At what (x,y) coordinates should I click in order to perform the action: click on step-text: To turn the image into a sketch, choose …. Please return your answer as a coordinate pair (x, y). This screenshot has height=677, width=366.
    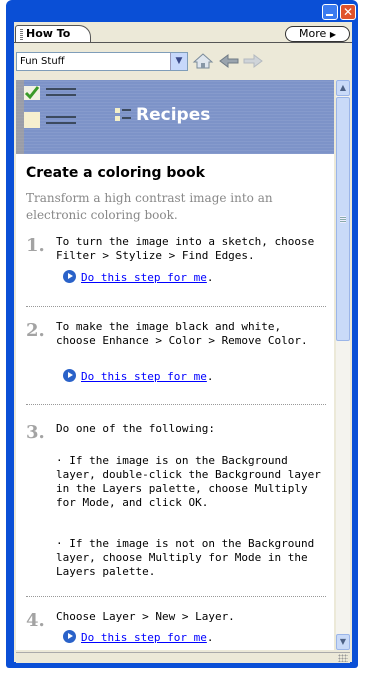
    Looking at the image, I should click on (185, 248).